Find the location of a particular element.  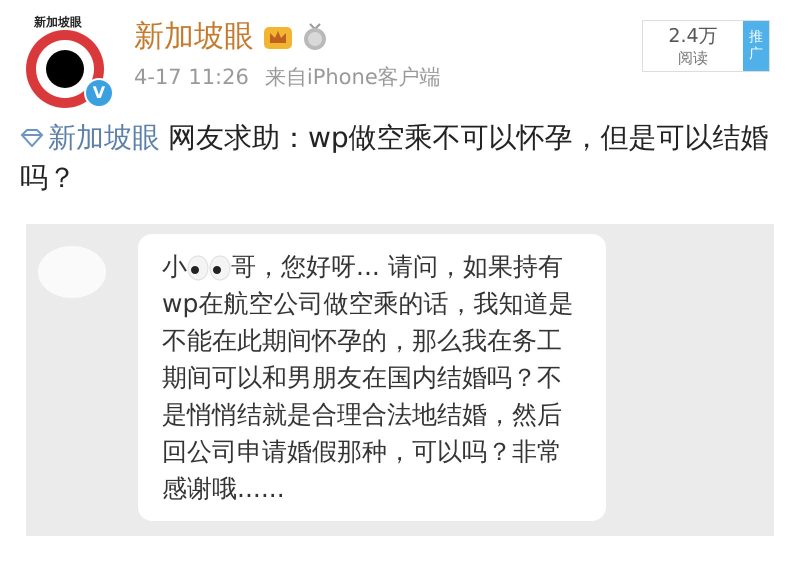

post-source: 来自iPhone客户端 is located at coordinates (352, 77).